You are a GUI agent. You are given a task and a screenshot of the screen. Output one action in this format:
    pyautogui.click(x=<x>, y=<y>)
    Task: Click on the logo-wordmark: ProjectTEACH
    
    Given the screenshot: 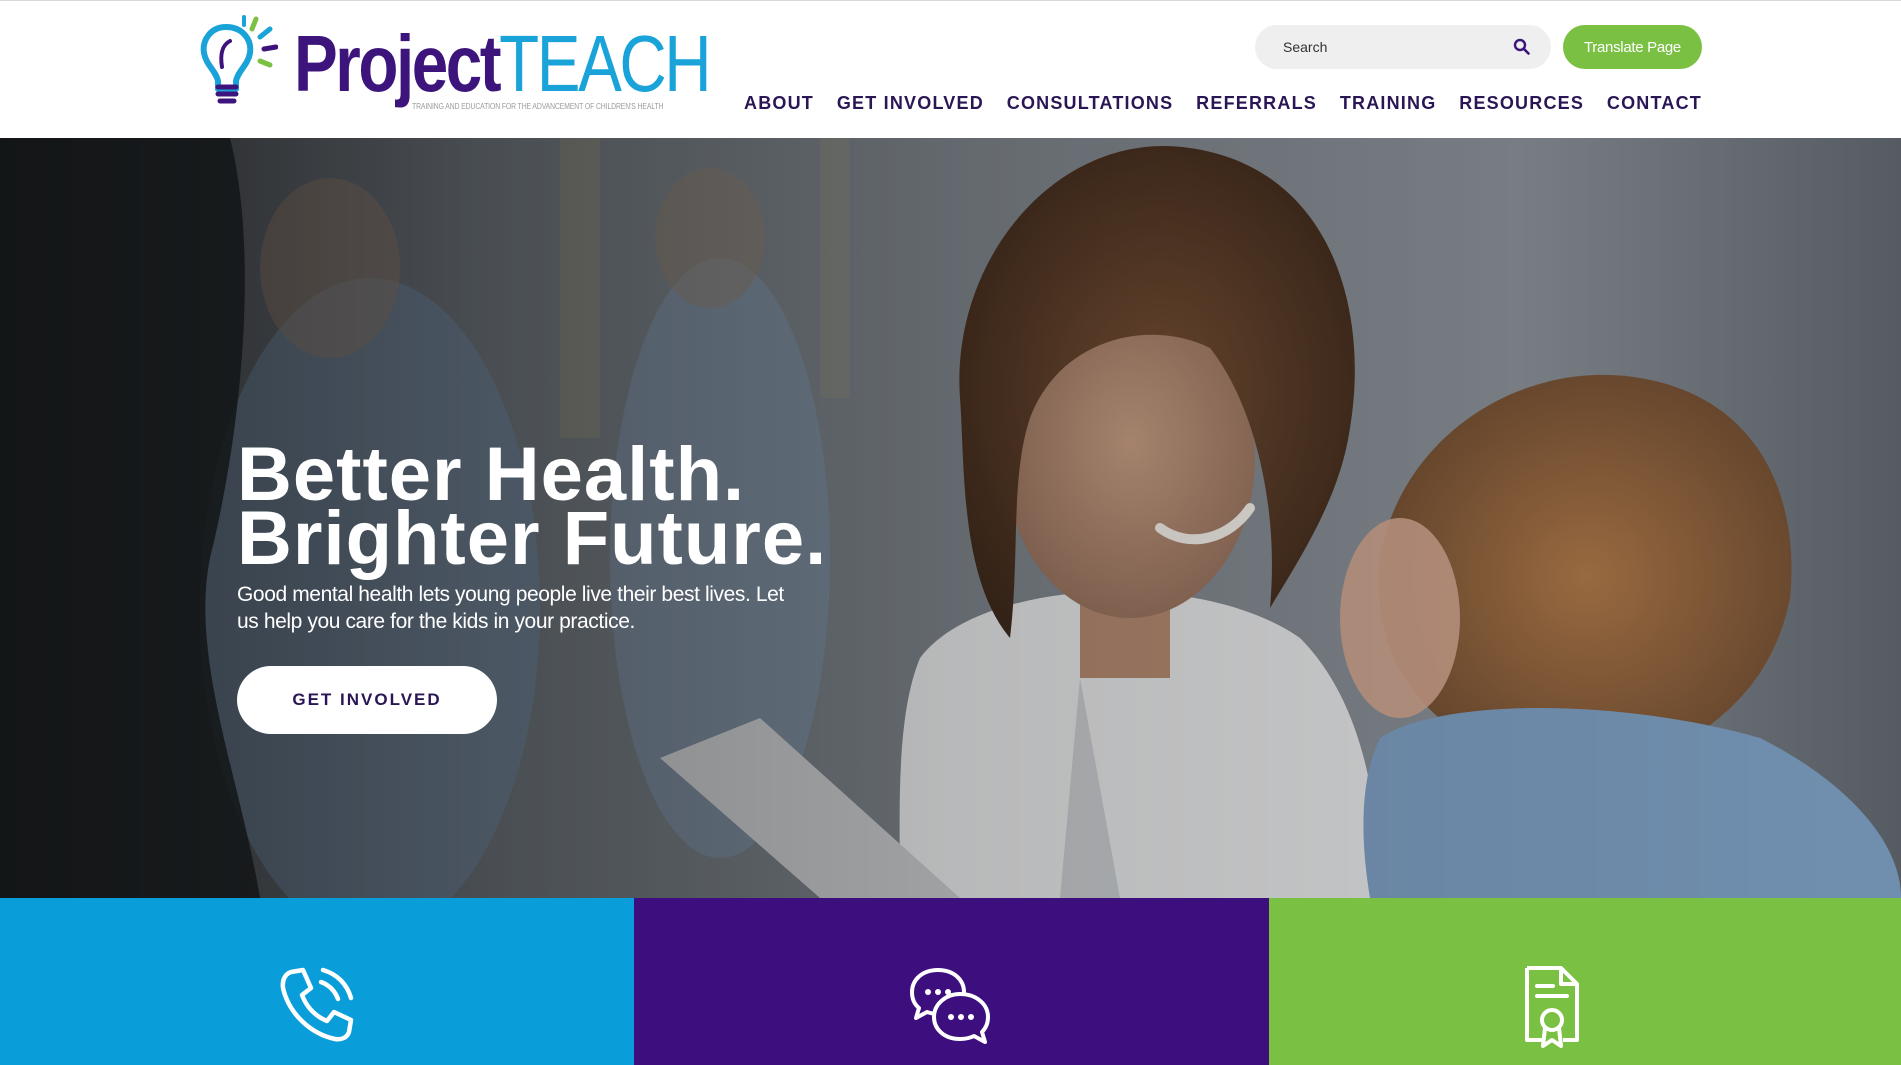 What is the action you would take?
    pyautogui.click(x=503, y=64)
    